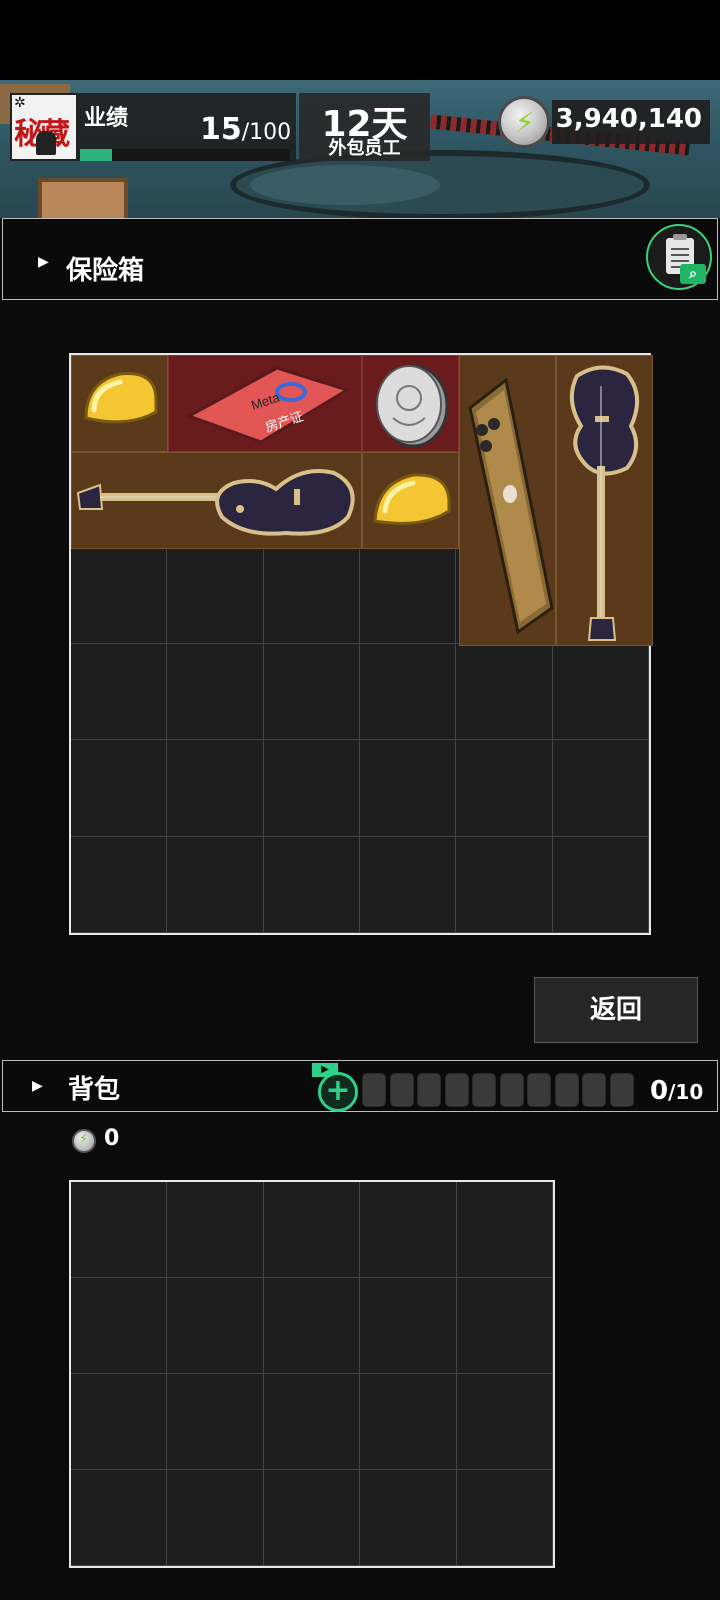 This screenshot has height=1600, width=720. I want to click on avatar-figure, so click(46, 143).